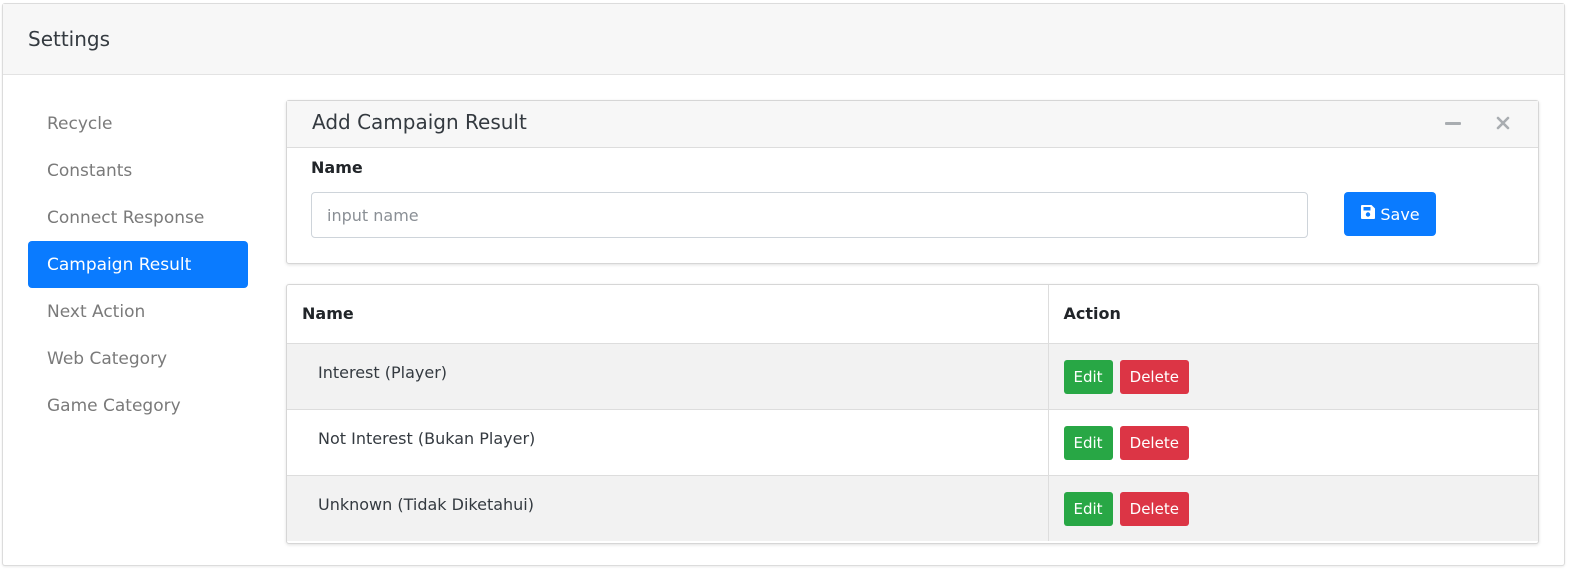 This screenshot has width=1593, height=579. Describe the element at coordinates (1453, 123) in the screenshot. I see `minus-icon` at that location.